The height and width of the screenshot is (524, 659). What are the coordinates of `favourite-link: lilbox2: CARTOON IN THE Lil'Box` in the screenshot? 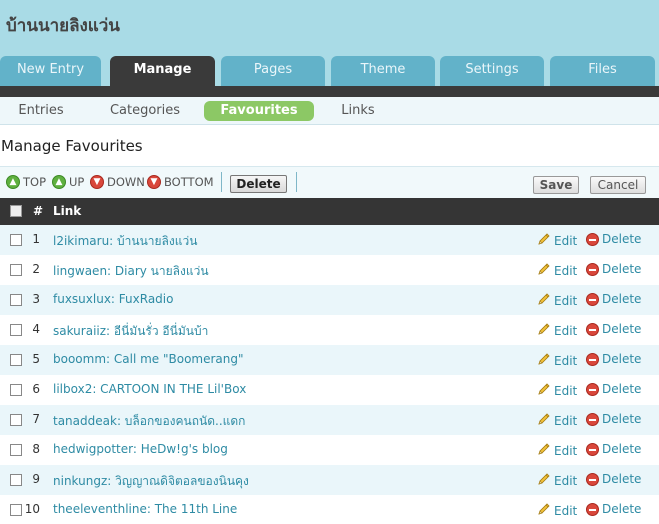 It's located at (149, 389).